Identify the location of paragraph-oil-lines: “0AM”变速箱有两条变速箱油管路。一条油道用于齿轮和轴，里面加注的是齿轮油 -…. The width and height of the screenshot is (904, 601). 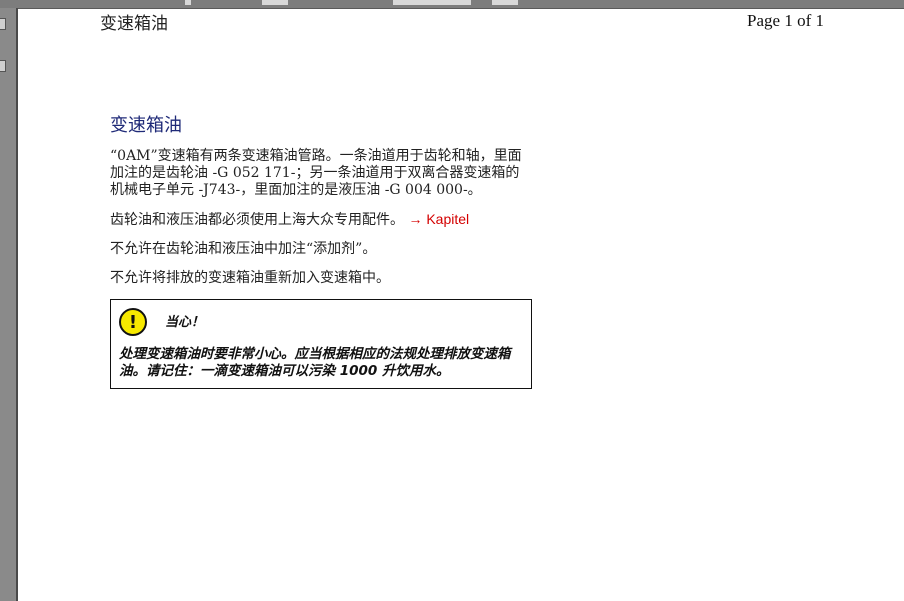
(316, 173).